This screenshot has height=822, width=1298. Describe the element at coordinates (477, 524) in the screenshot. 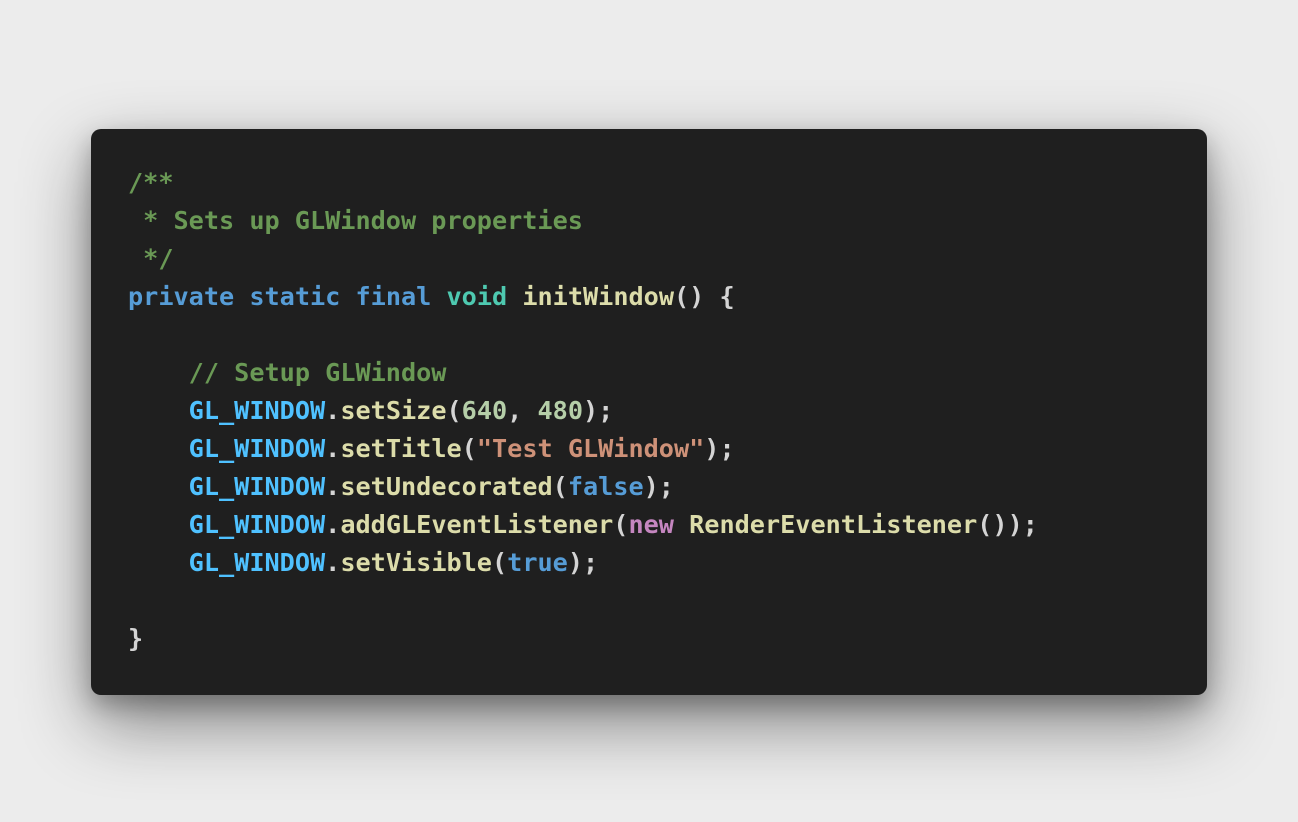

I see `identifier-token: addGLEventListener` at that location.